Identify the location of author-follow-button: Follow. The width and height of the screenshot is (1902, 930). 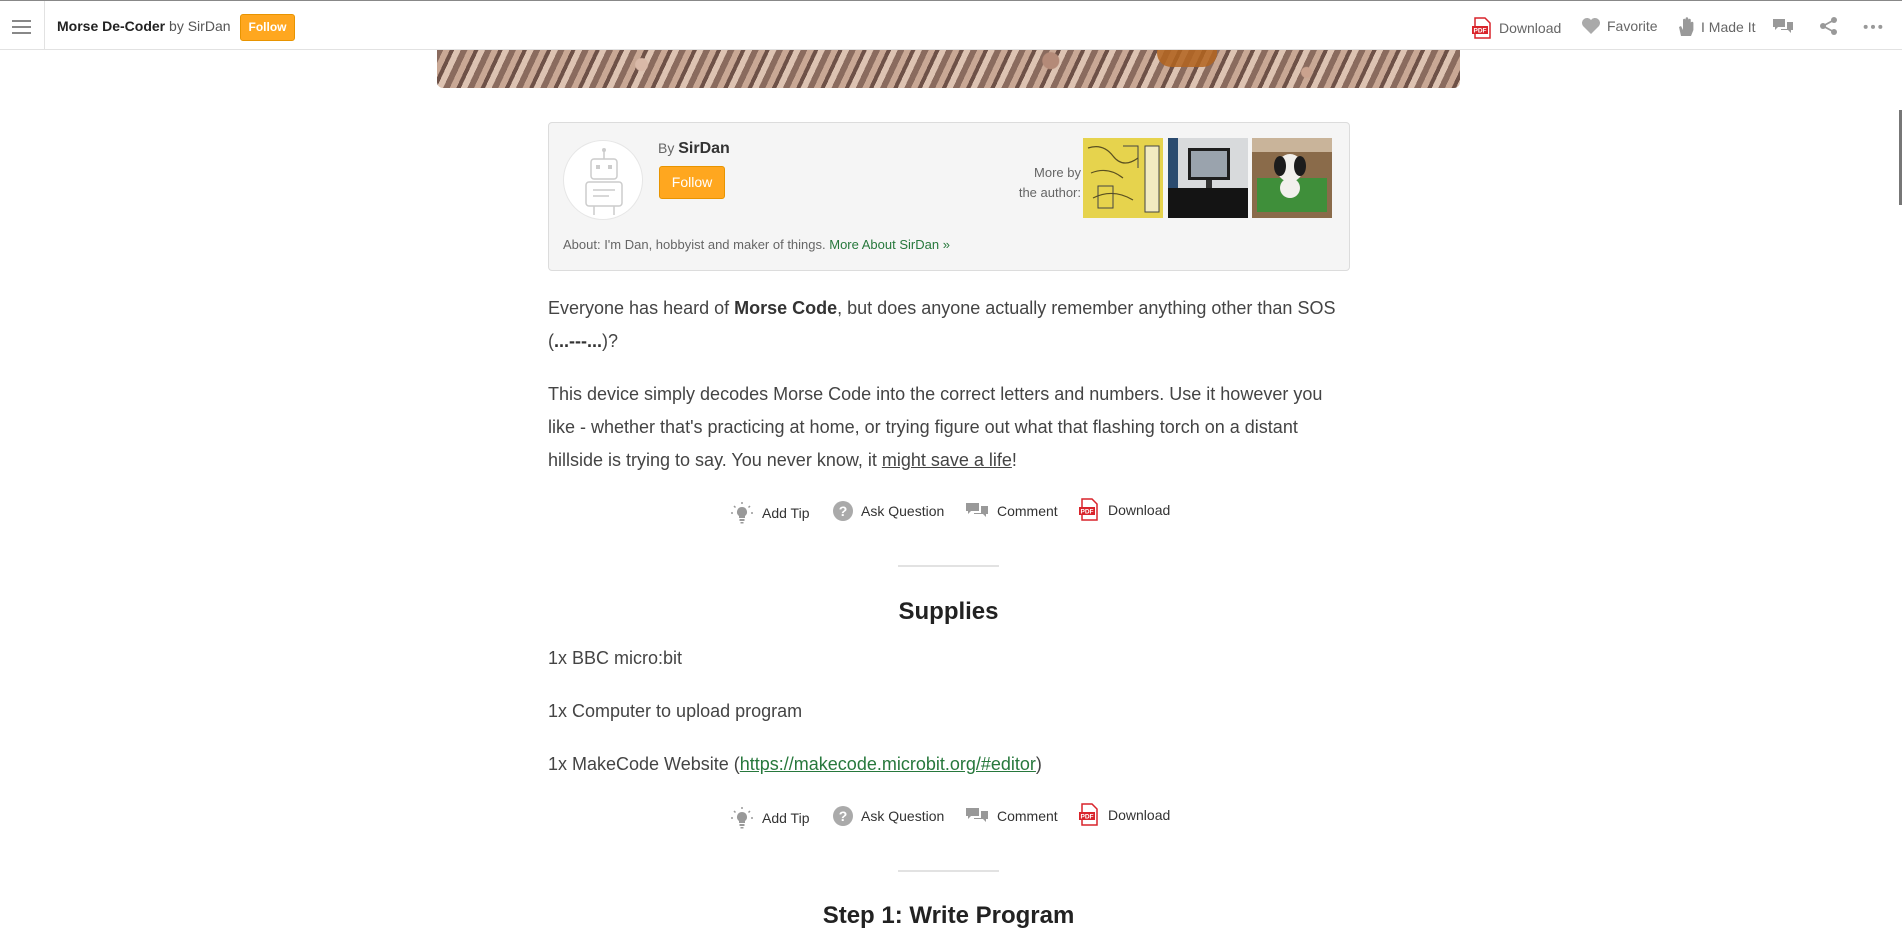
(692, 182).